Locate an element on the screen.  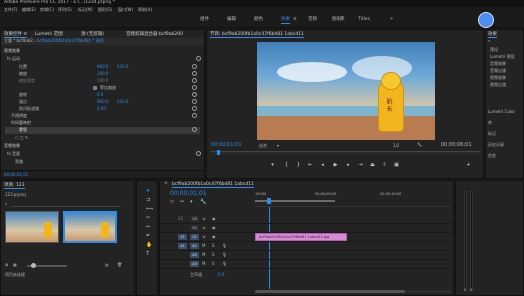
menu-help: 帮助(H) is located at coordinates (145, 10).